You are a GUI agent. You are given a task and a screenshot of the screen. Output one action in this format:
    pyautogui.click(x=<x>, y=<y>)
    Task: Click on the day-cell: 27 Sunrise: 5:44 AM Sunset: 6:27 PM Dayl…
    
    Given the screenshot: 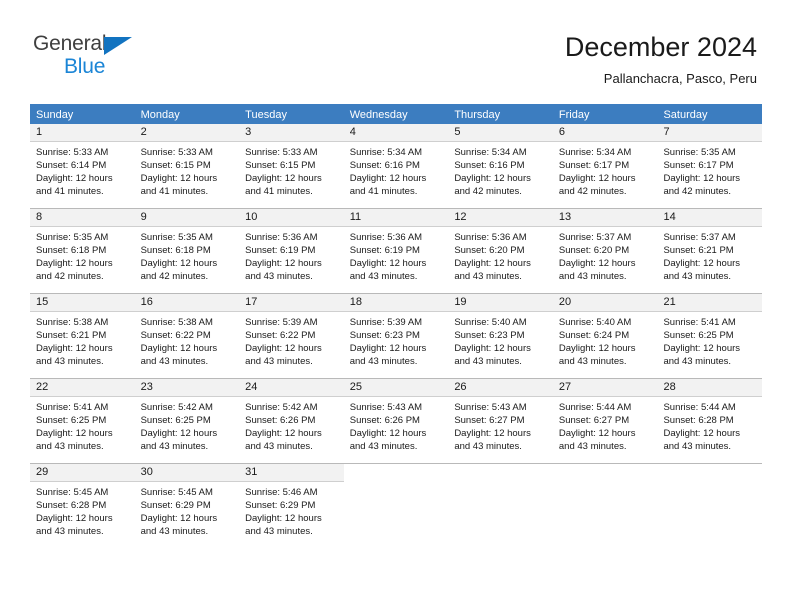 What is the action you would take?
    pyautogui.click(x=605, y=417)
    